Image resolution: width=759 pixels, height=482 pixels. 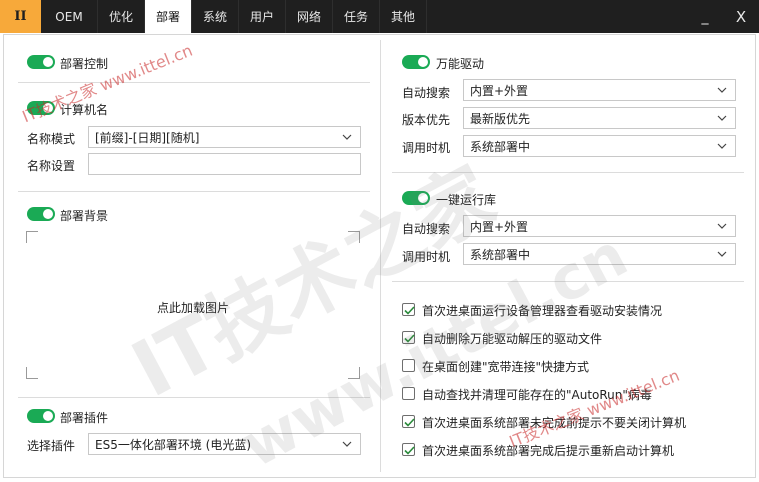 I want to click on name-mode-label: 名称模式, so click(x=51, y=139).